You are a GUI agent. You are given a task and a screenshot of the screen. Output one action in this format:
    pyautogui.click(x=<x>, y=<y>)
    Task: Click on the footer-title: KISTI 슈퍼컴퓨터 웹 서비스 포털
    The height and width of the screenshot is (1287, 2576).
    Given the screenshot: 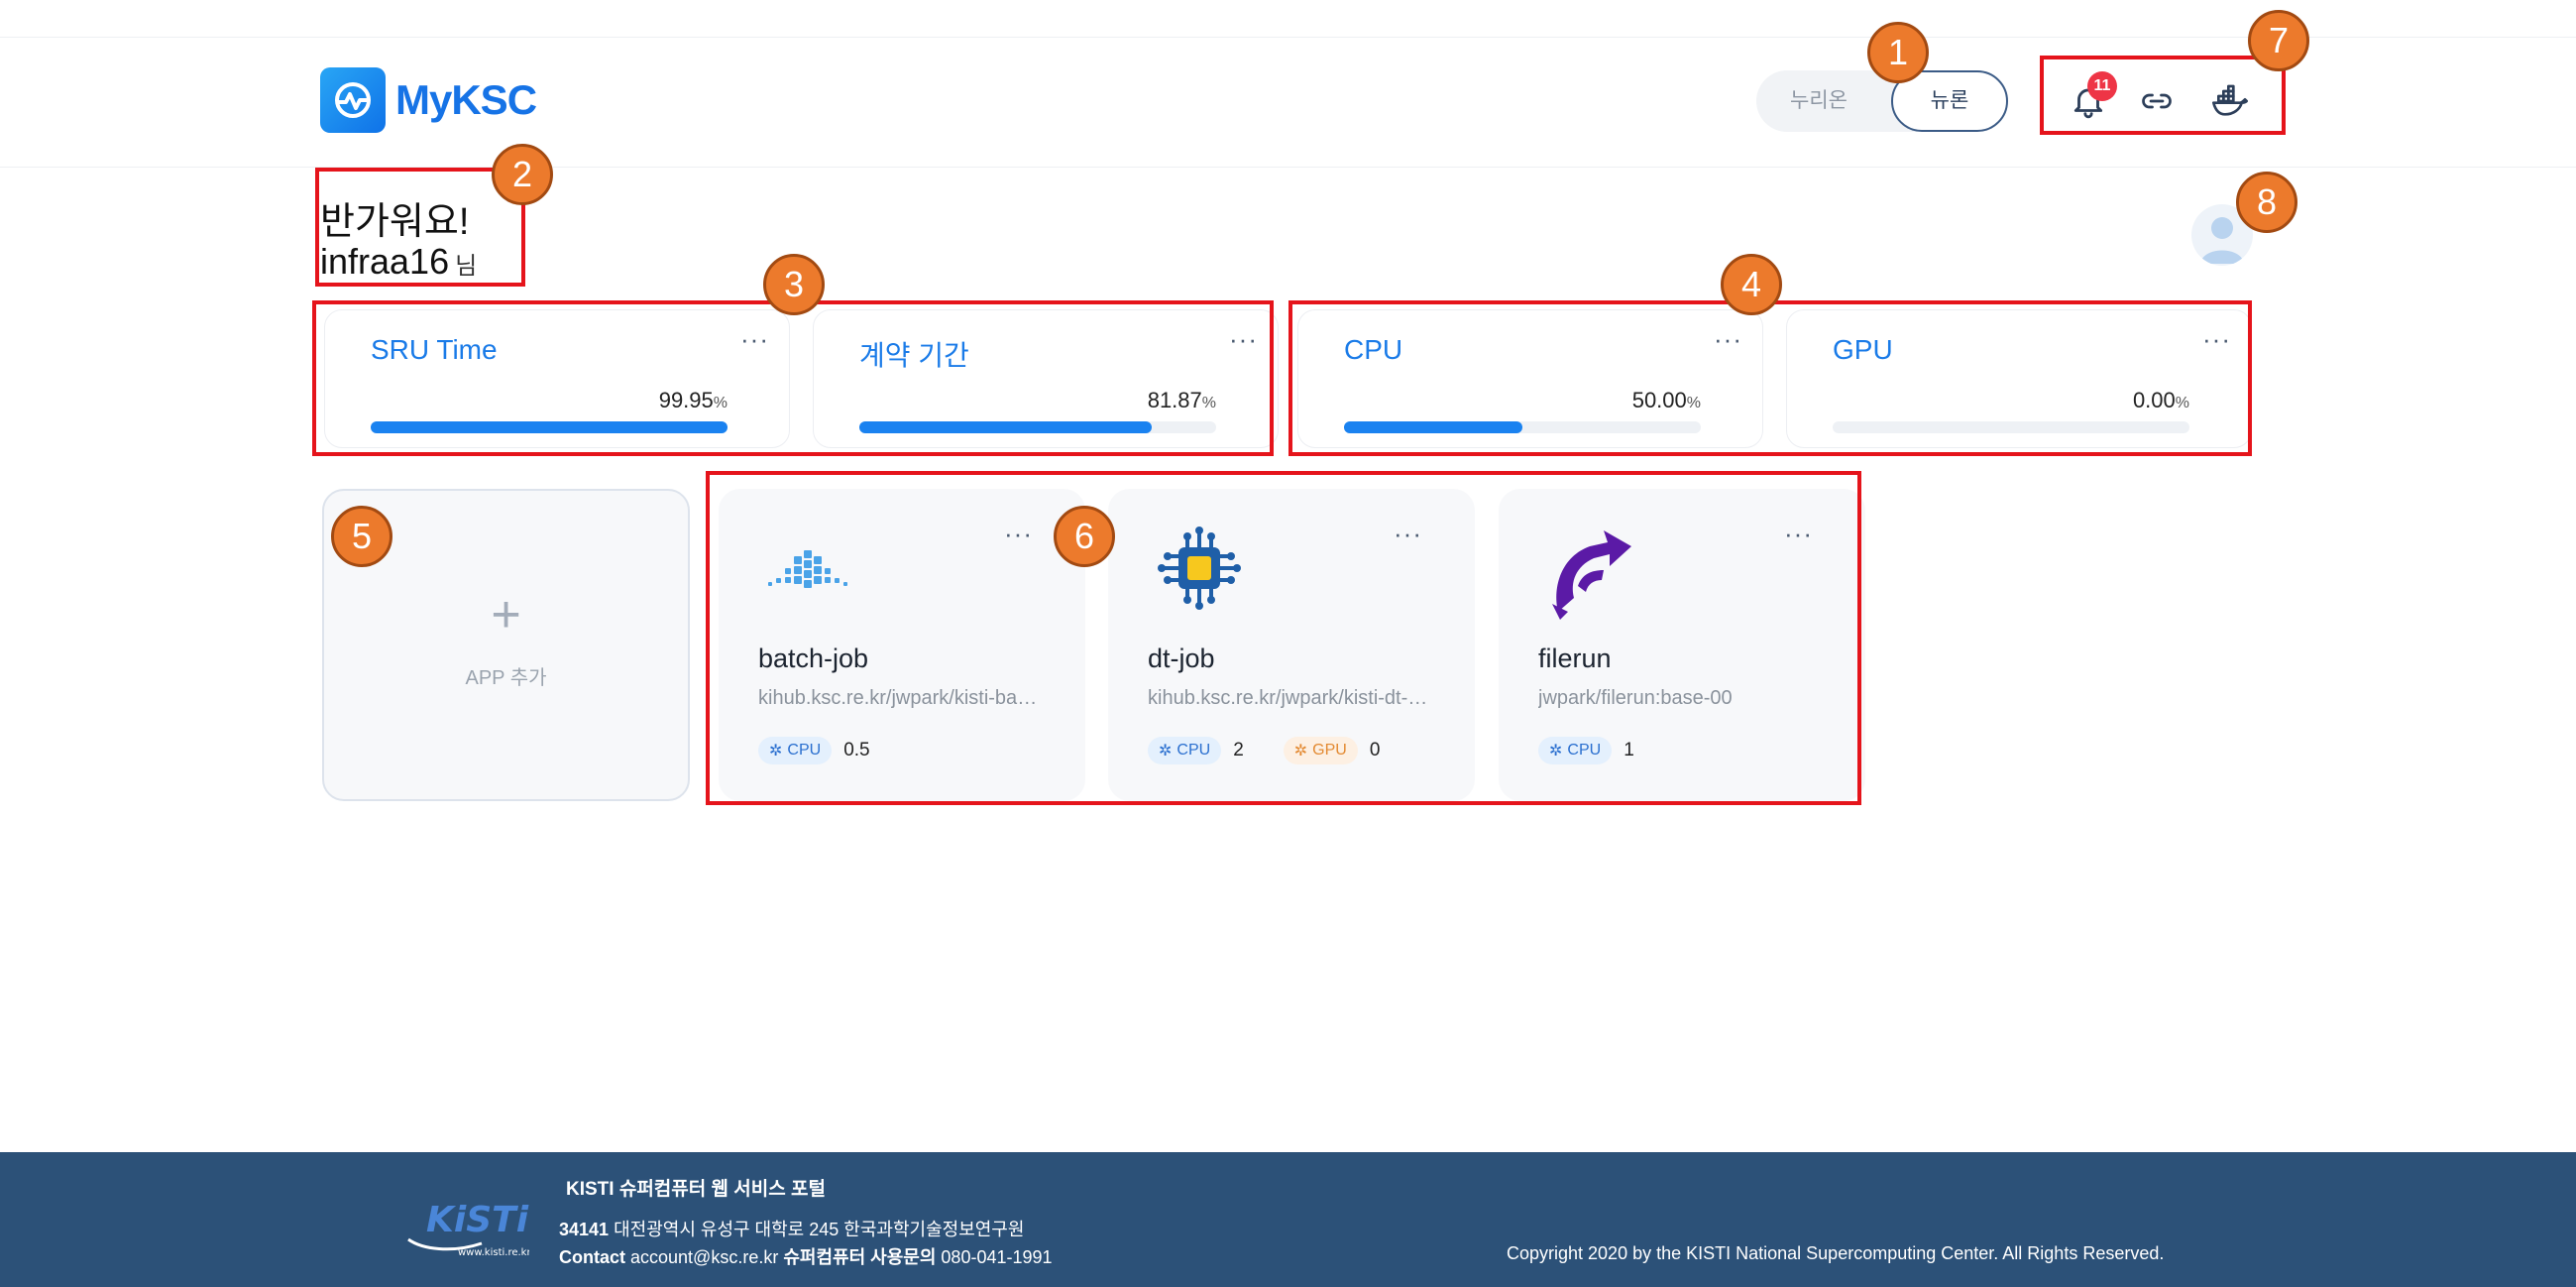 What is the action you would take?
    pyautogui.click(x=696, y=1189)
    